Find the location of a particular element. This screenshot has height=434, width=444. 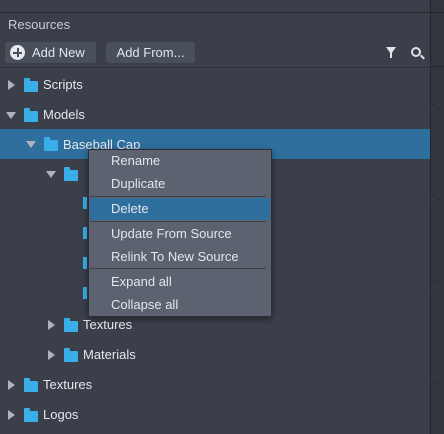

menu-item-relink-to-new-source: Relink To New Source is located at coordinates (180, 257).